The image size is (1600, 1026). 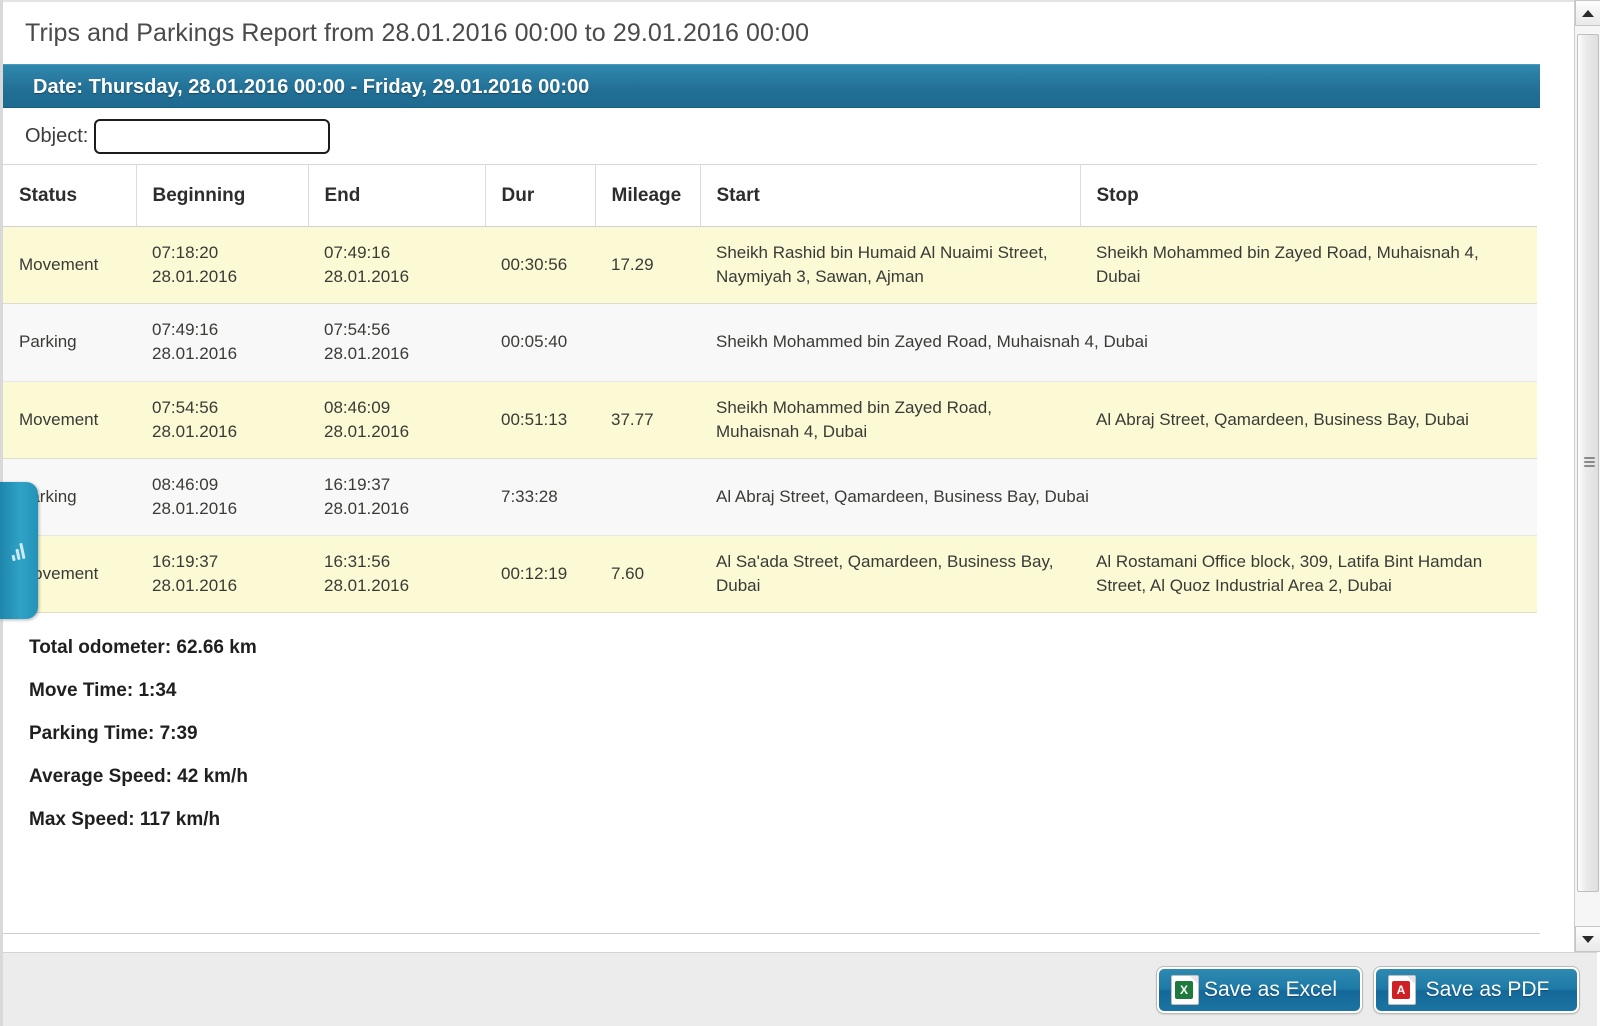 What do you see at coordinates (185, 484) in the screenshot?
I see `begin-time: 08:46:09` at bounding box center [185, 484].